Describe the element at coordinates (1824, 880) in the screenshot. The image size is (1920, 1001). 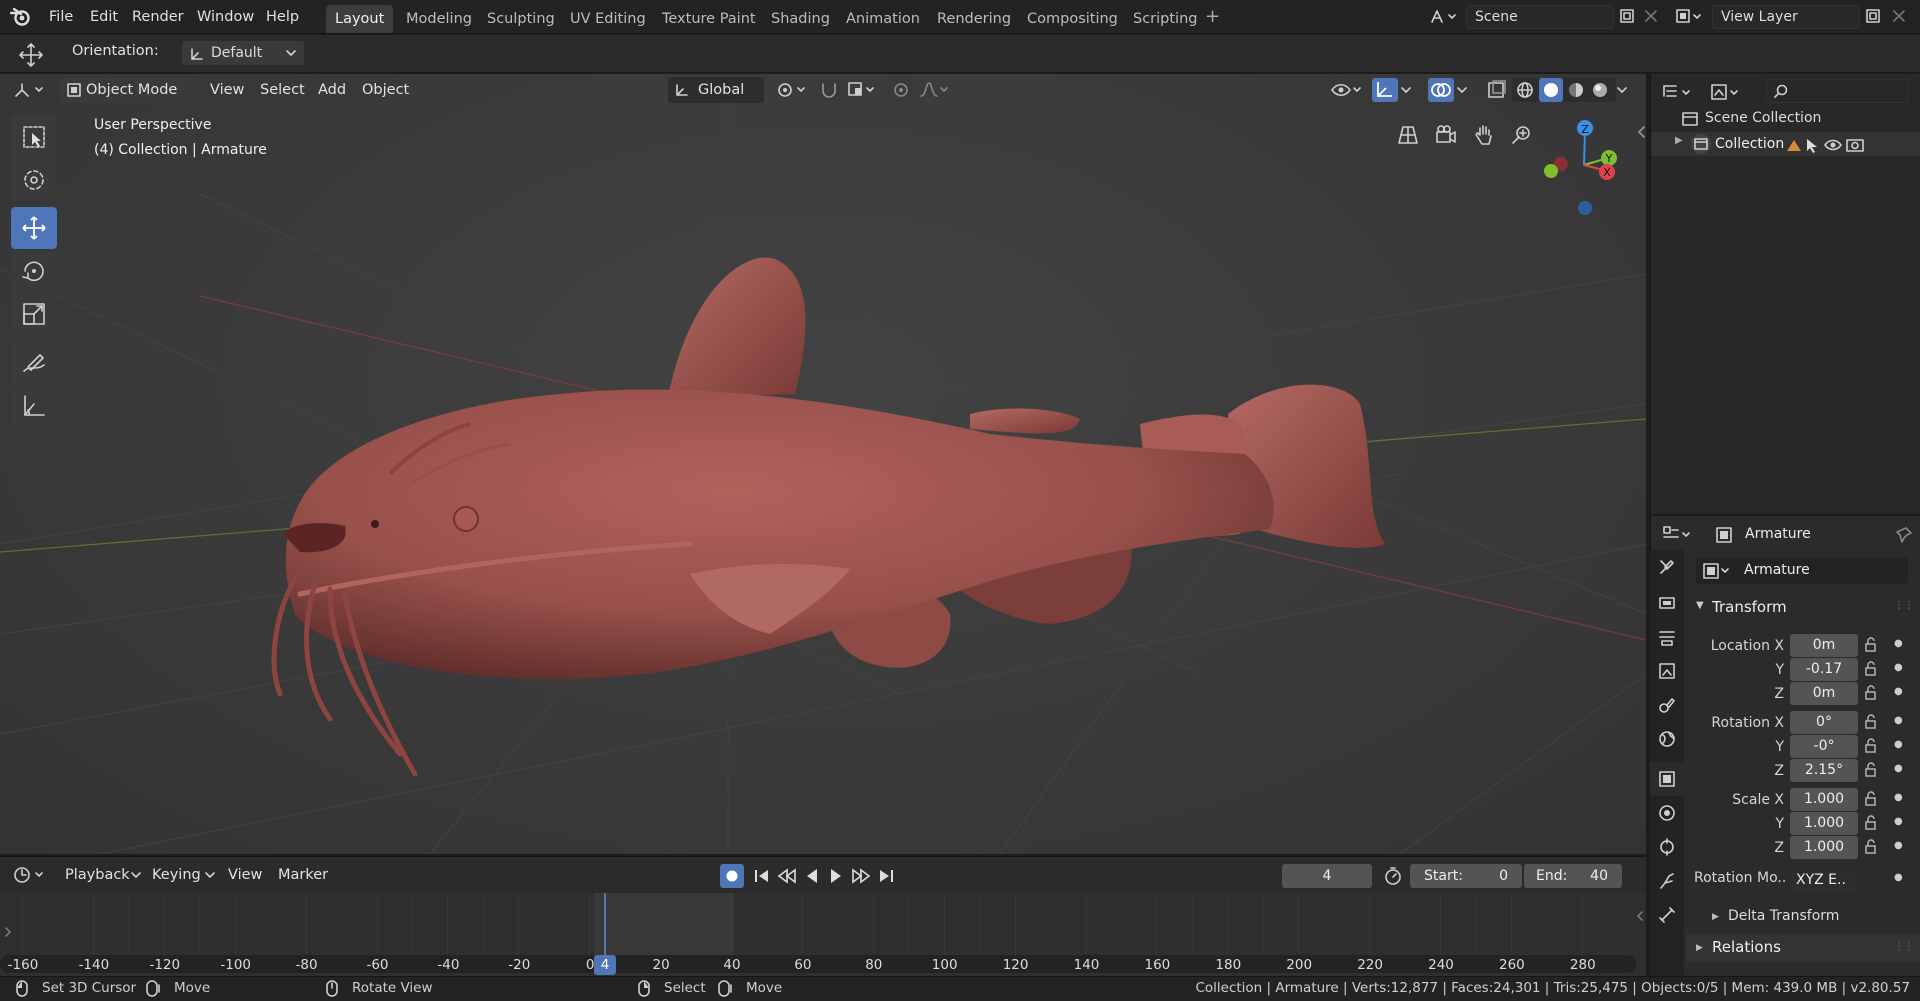
I see `rotation-mode-dropdown: XYZ E..` at that location.